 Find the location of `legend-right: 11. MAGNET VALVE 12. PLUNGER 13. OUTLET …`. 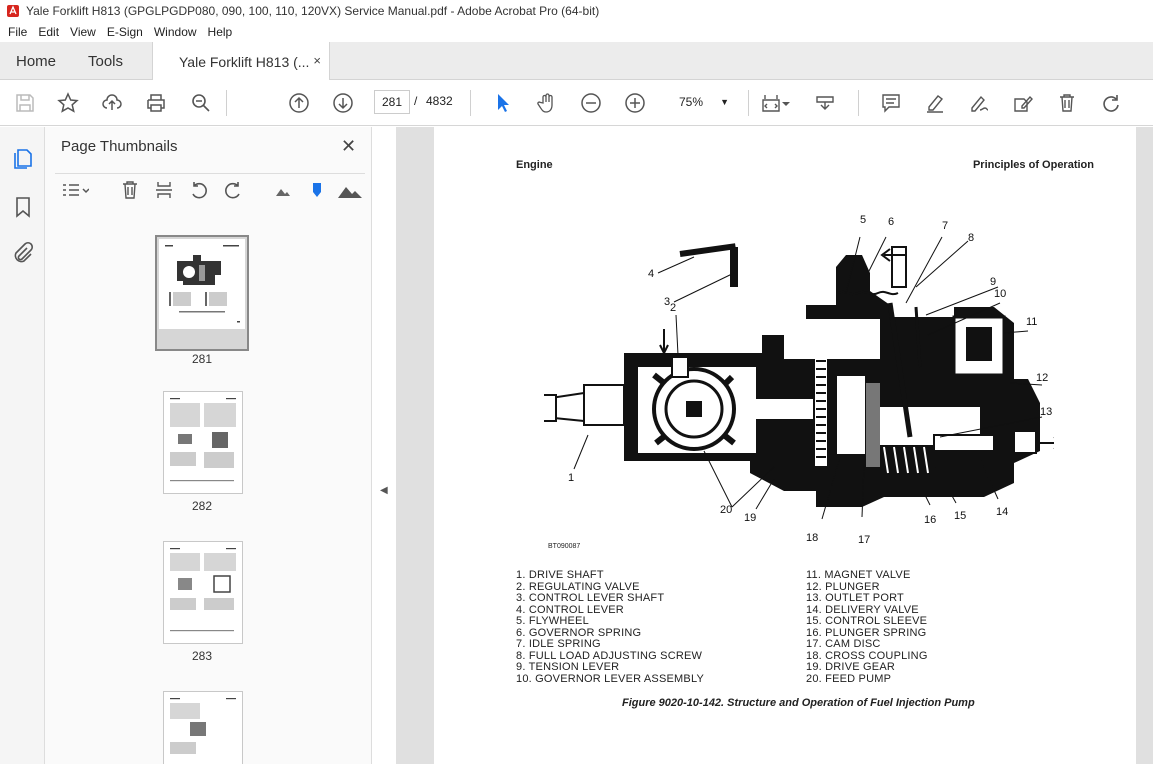

legend-right: 11. MAGNET VALVE 12. PLUNGER 13. OUTLET … is located at coordinates (867, 627).